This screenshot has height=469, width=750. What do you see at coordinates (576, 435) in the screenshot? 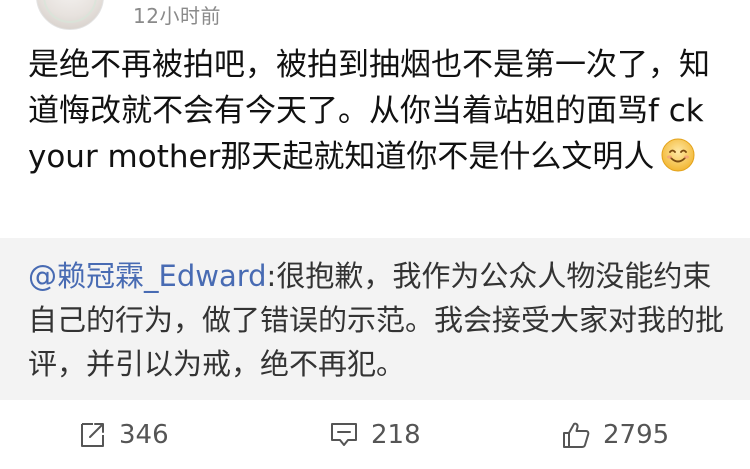
I see `thumbs-up-icon` at bounding box center [576, 435].